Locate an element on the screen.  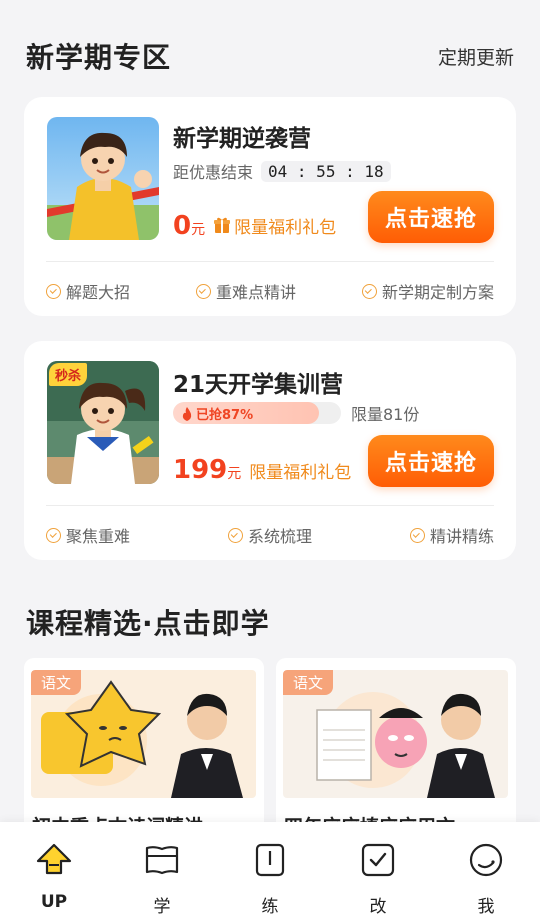
feature-item: 解题大招 is located at coordinates (88, 291).